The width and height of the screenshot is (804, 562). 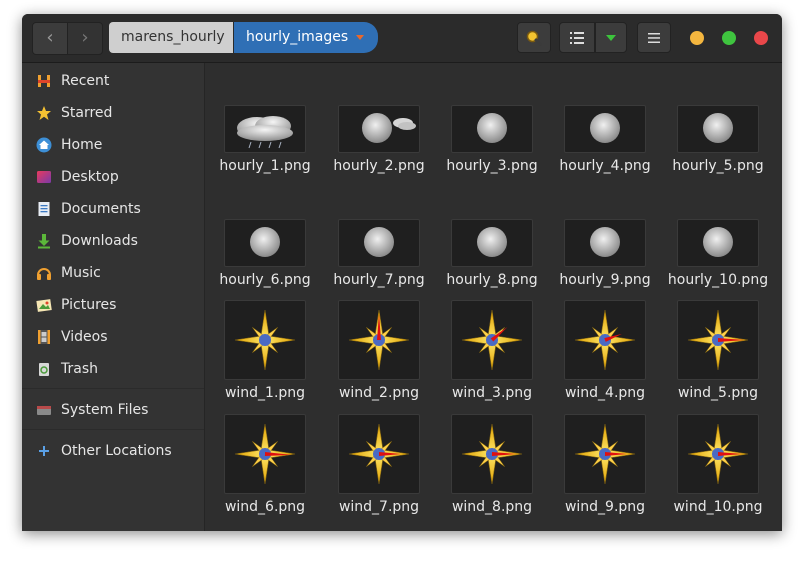 I want to click on search-button, so click(x=534, y=37).